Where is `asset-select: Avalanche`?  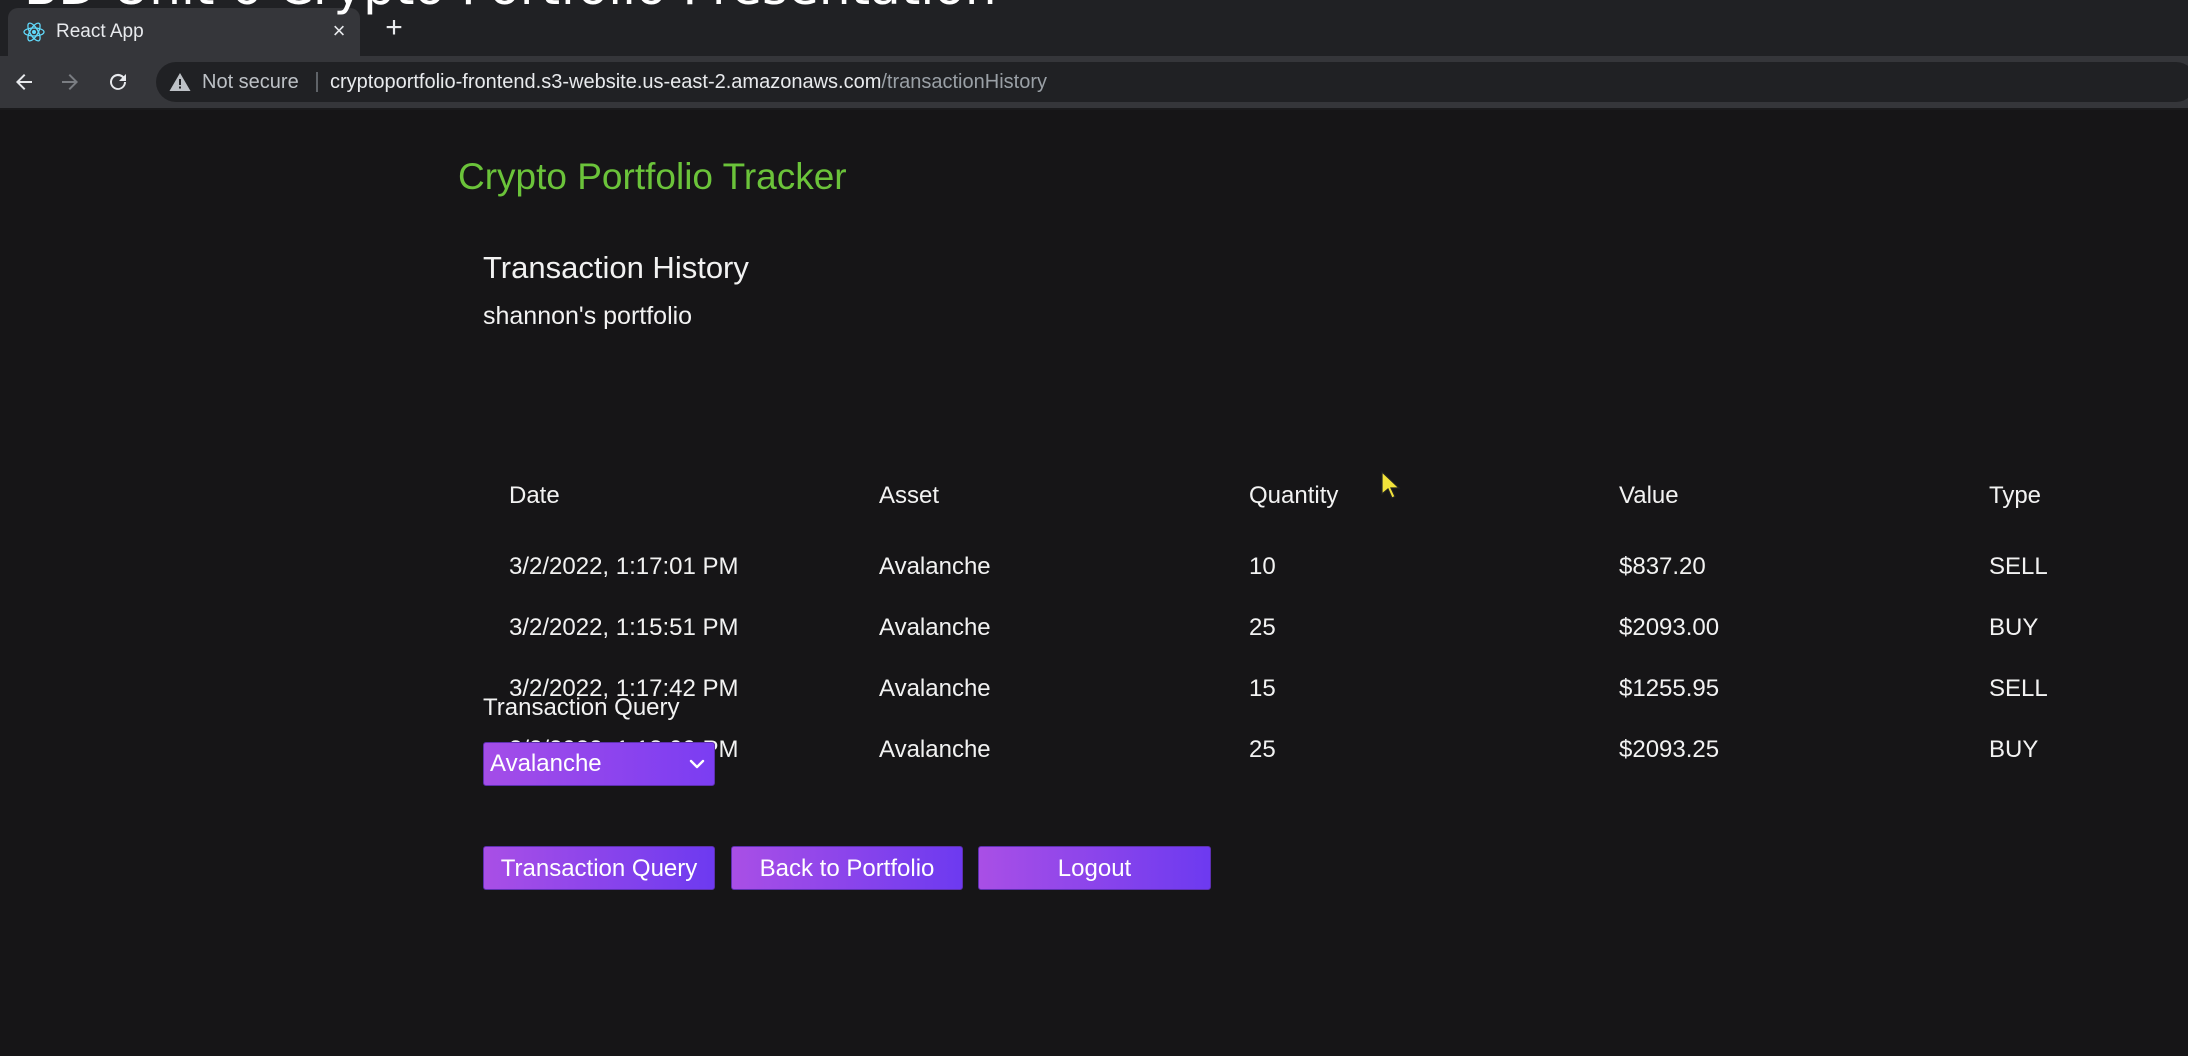 asset-select: Avalanche is located at coordinates (599, 764).